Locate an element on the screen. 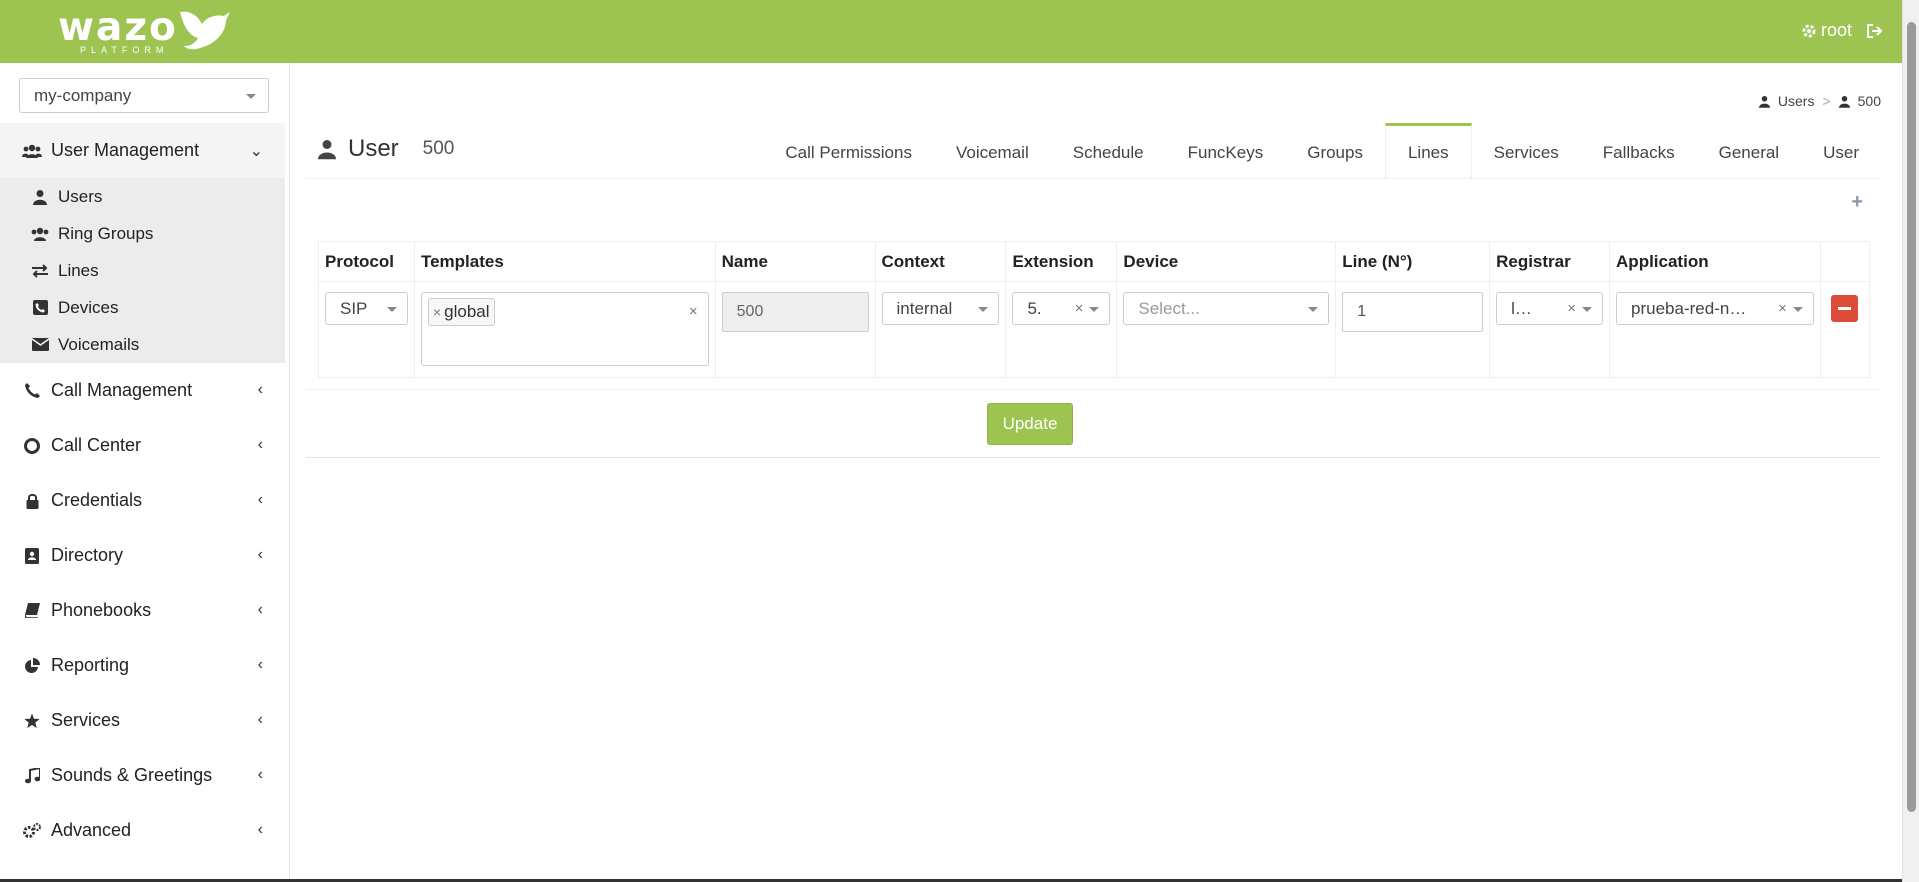 Image resolution: width=1919 pixels, height=882 pixels. tab-general: General is located at coordinates (1749, 151).